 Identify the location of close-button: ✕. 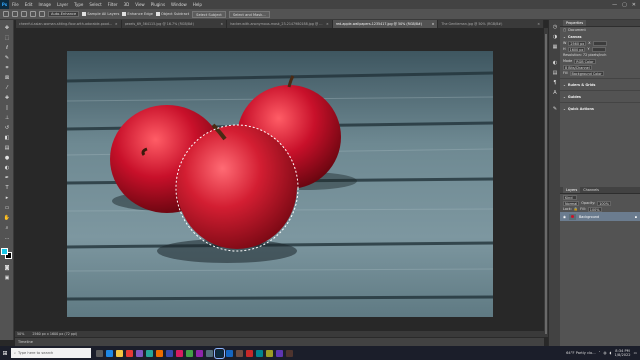
(634, 5).